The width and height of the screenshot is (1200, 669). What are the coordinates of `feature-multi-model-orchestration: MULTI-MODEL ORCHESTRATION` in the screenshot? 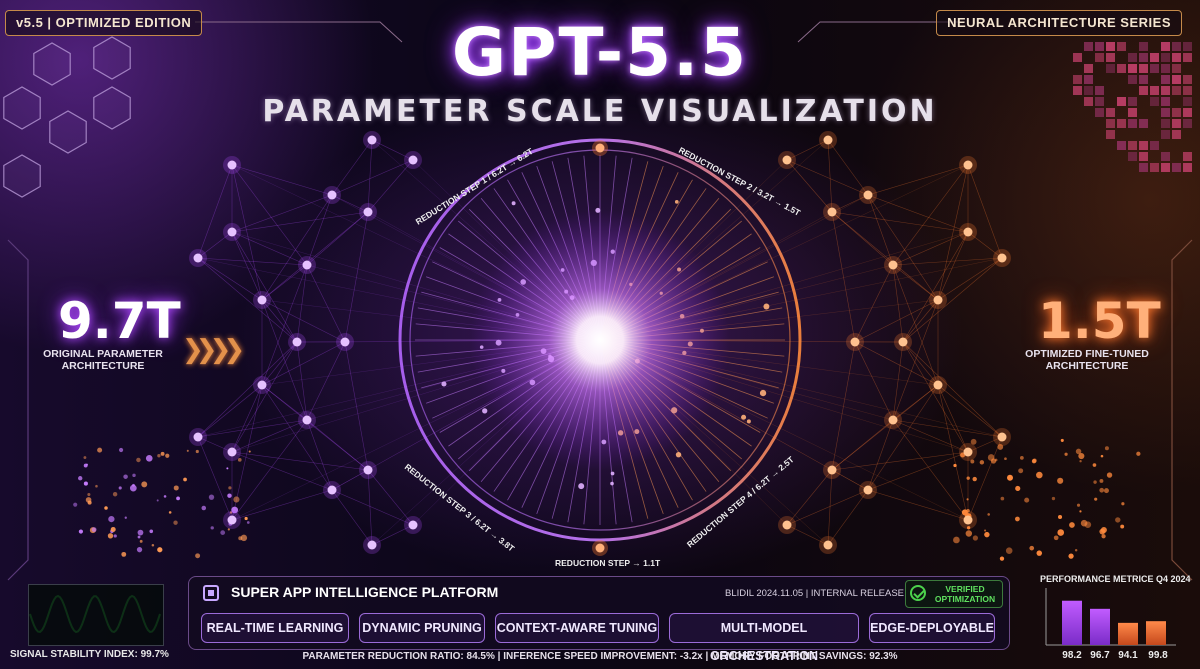 It's located at (764, 638).